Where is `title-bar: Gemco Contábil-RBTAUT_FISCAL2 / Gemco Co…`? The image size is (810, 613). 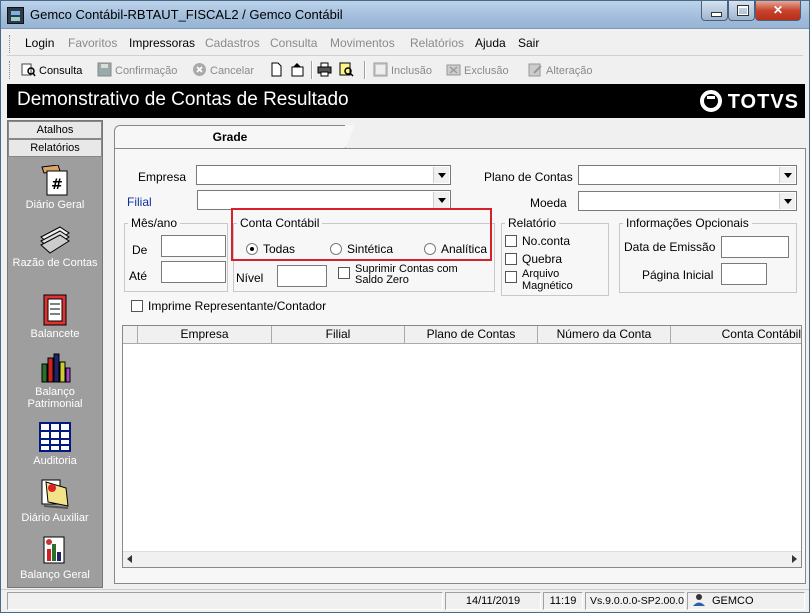 title-bar: Gemco Contábil-RBTAUT_FISCAL2 / Gemco Co… is located at coordinates (405, 15).